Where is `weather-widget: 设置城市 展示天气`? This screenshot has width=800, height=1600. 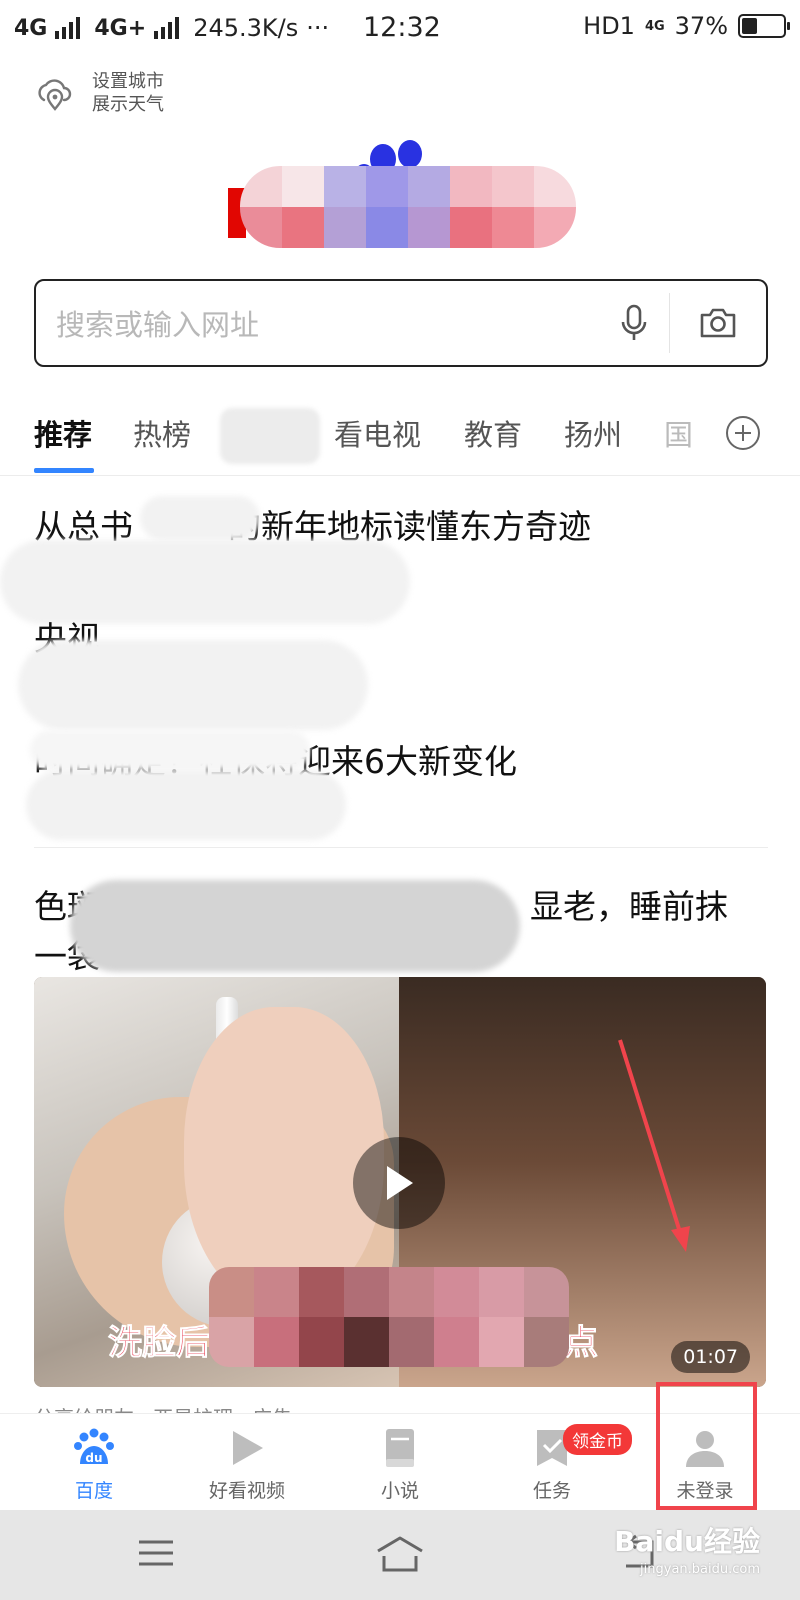 weather-widget: 设置城市 展示天气 is located at coordinates (99, 93).